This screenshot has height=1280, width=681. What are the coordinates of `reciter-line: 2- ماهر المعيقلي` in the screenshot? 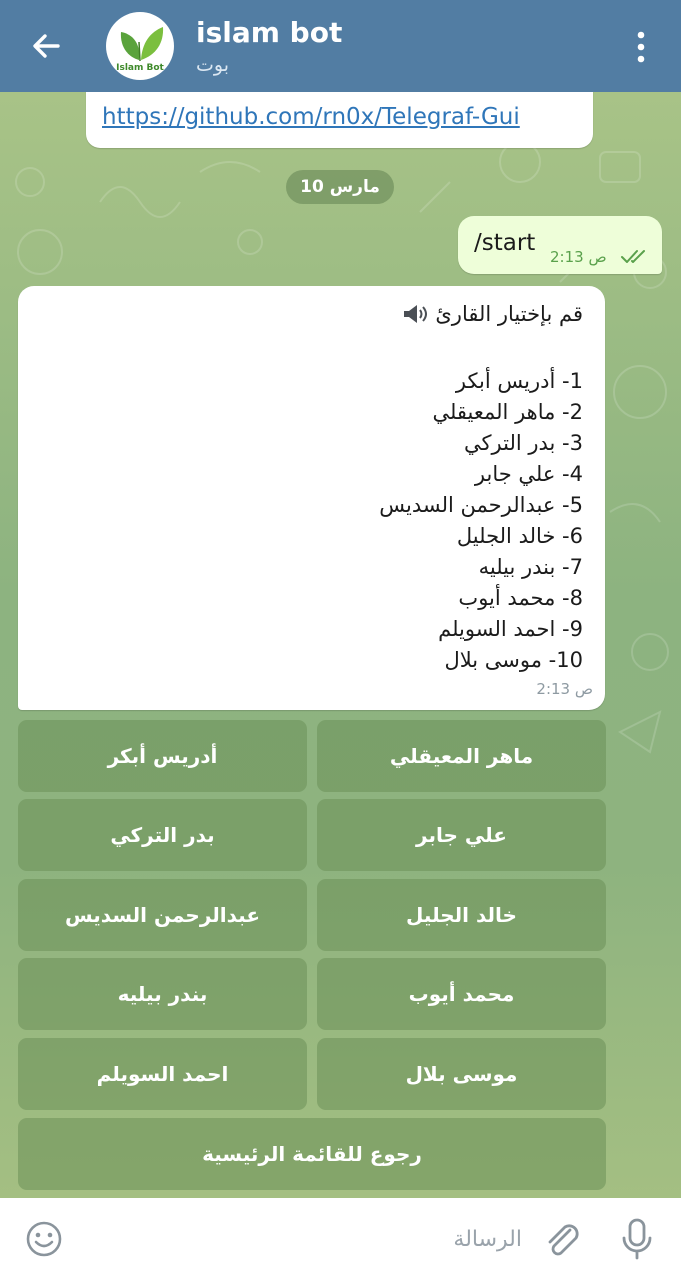 It's located at (507, 412).